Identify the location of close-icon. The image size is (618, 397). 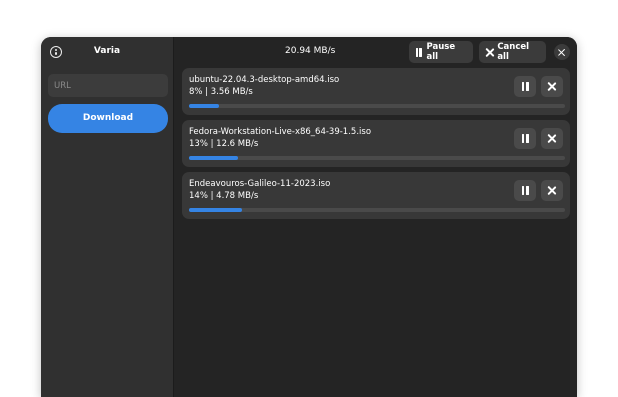
(562, 52).